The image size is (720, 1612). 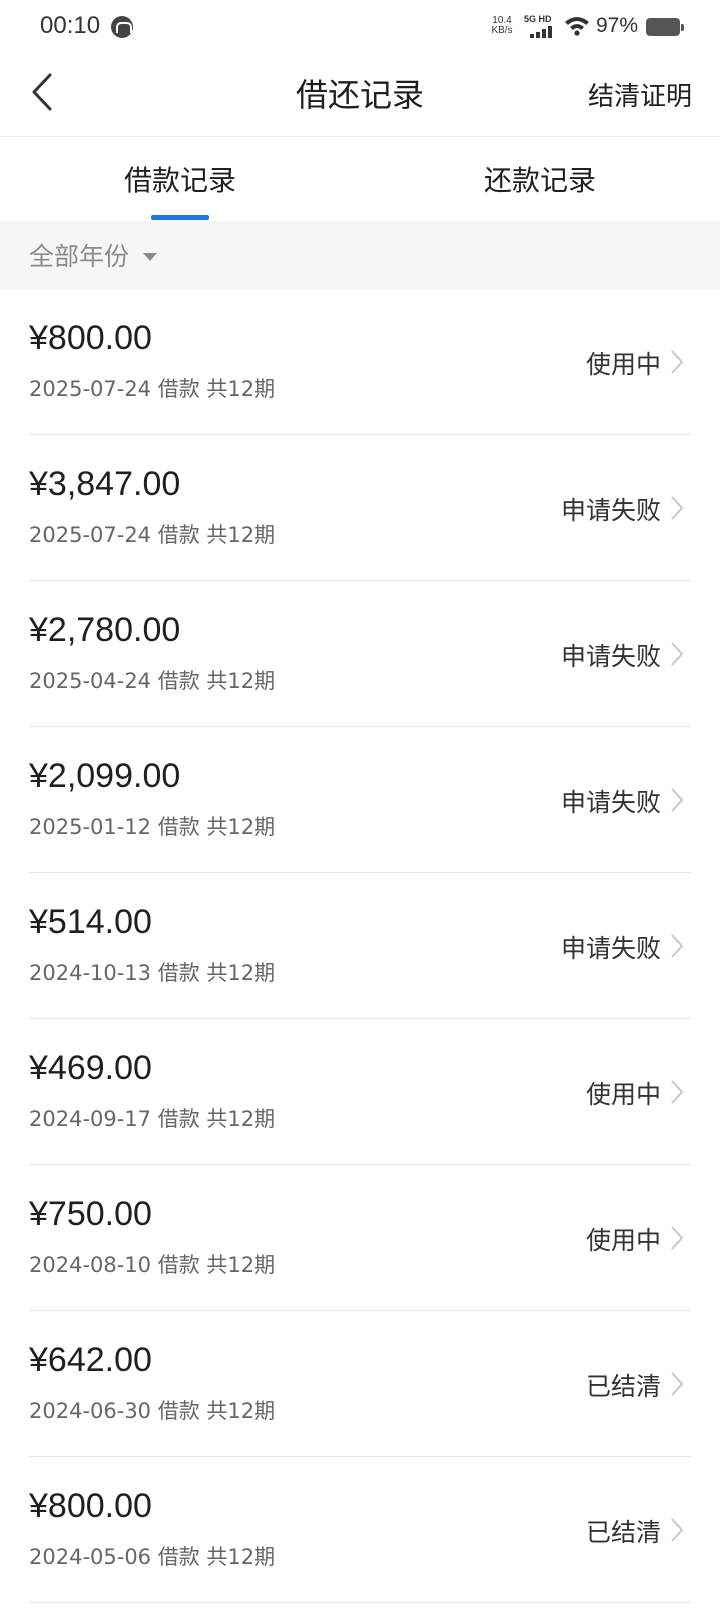 What do you see at coordinates (152, 681) in the screenshot?
I see `loan-meta: 2025-04-24 借款 共12期` at bounding box center [152, 681].